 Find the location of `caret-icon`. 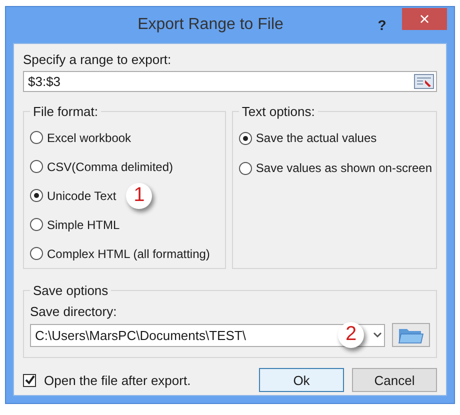

caret-icon is located at coordinates (377, 335).